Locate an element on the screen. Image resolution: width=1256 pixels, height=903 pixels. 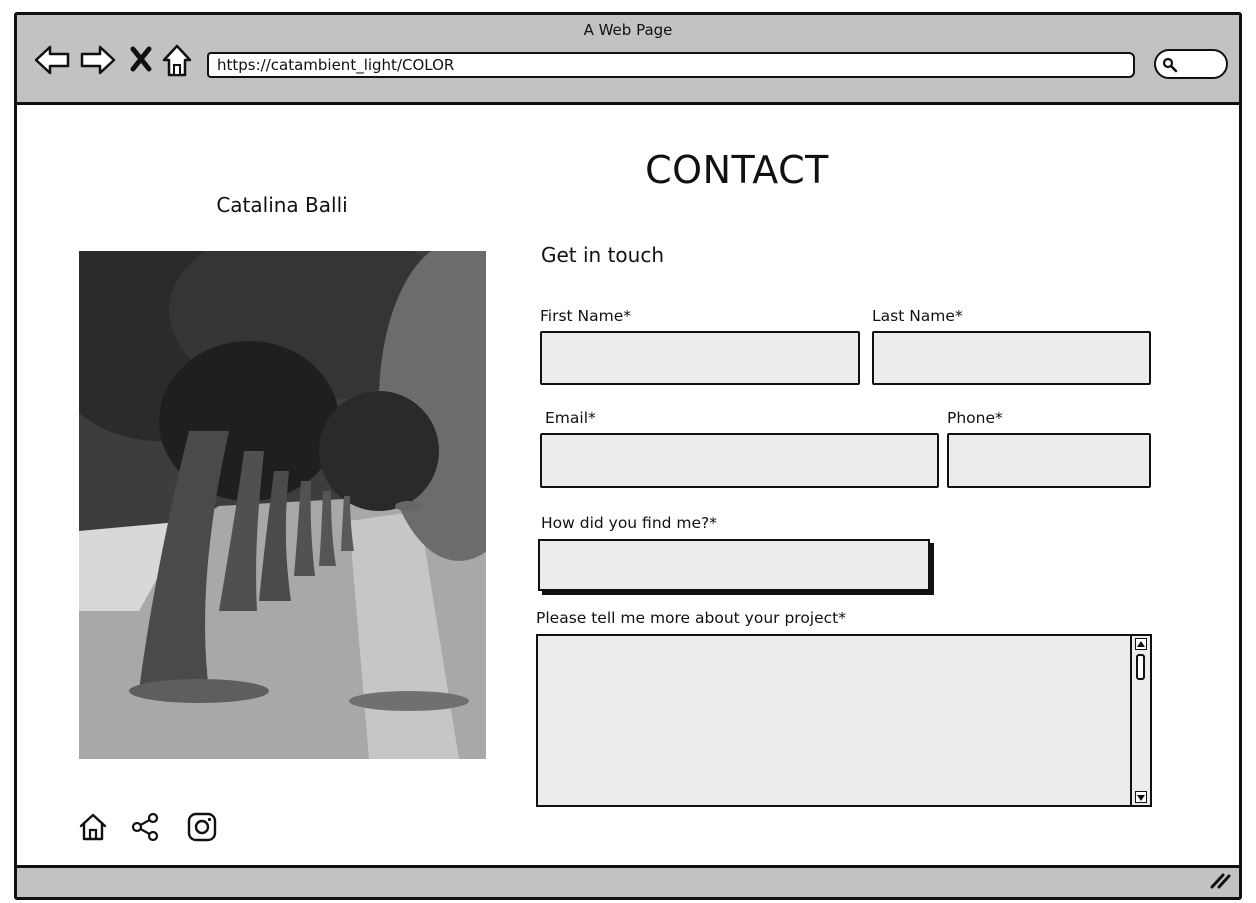
instagram-icon is located at coordinates (202, 829).